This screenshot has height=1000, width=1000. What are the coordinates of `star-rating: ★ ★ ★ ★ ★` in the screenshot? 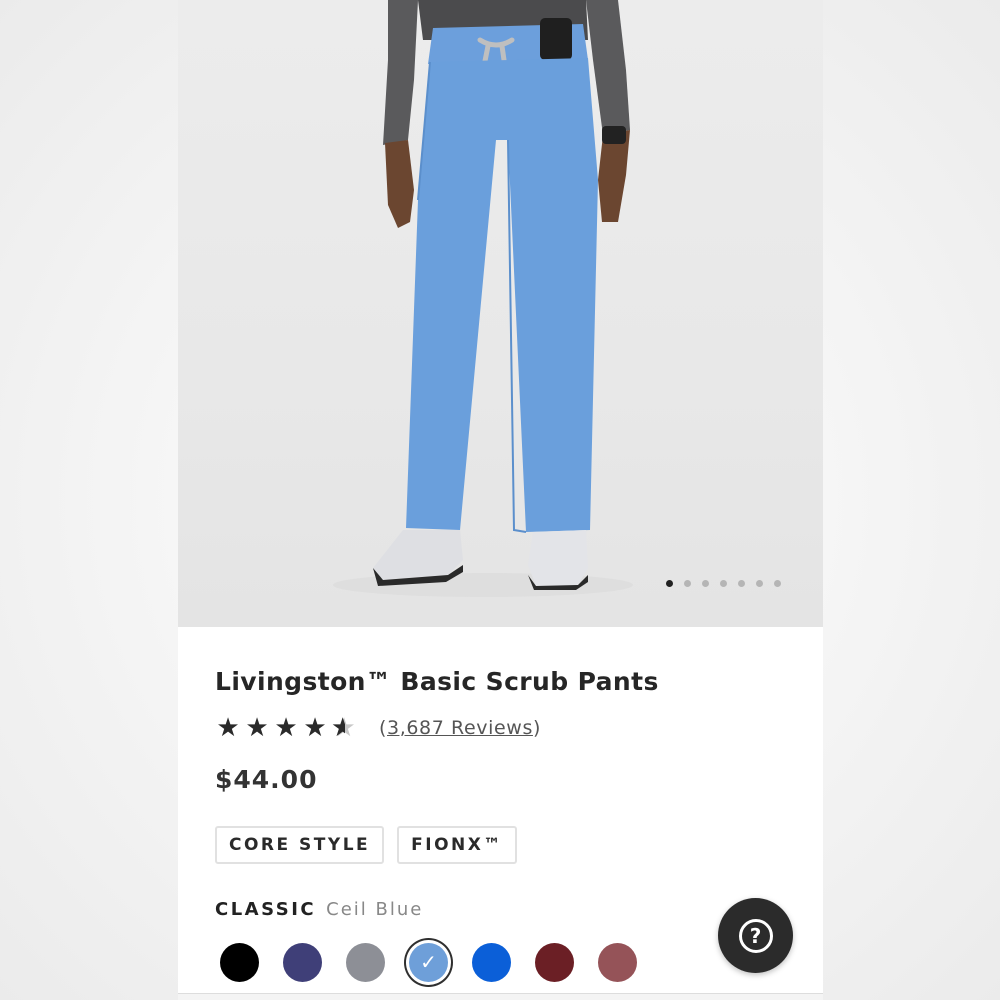 It's located at (286, 728).